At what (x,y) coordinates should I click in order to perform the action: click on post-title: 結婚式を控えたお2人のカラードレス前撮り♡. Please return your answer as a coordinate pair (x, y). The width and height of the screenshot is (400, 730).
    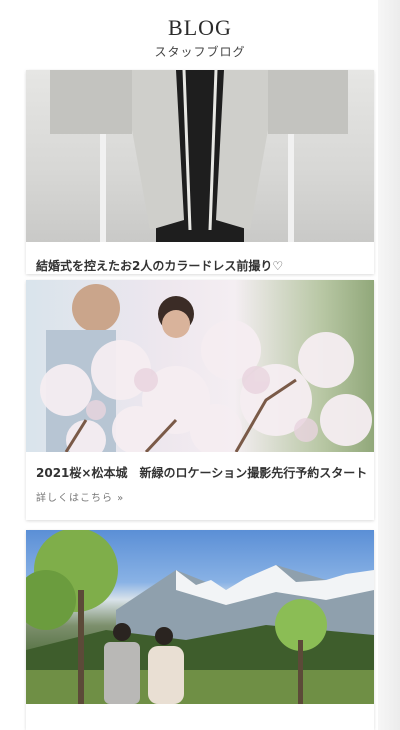
    Looking at the image, I should click on (200, 258).